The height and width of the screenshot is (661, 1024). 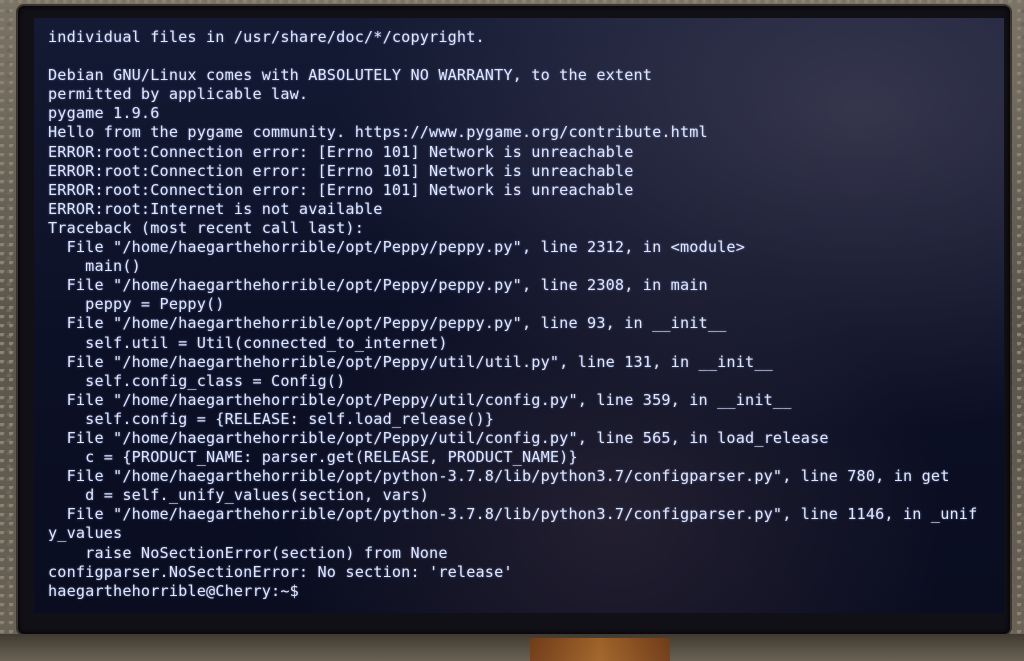 I want to click on desk-surface, so click(x=512, y=647).